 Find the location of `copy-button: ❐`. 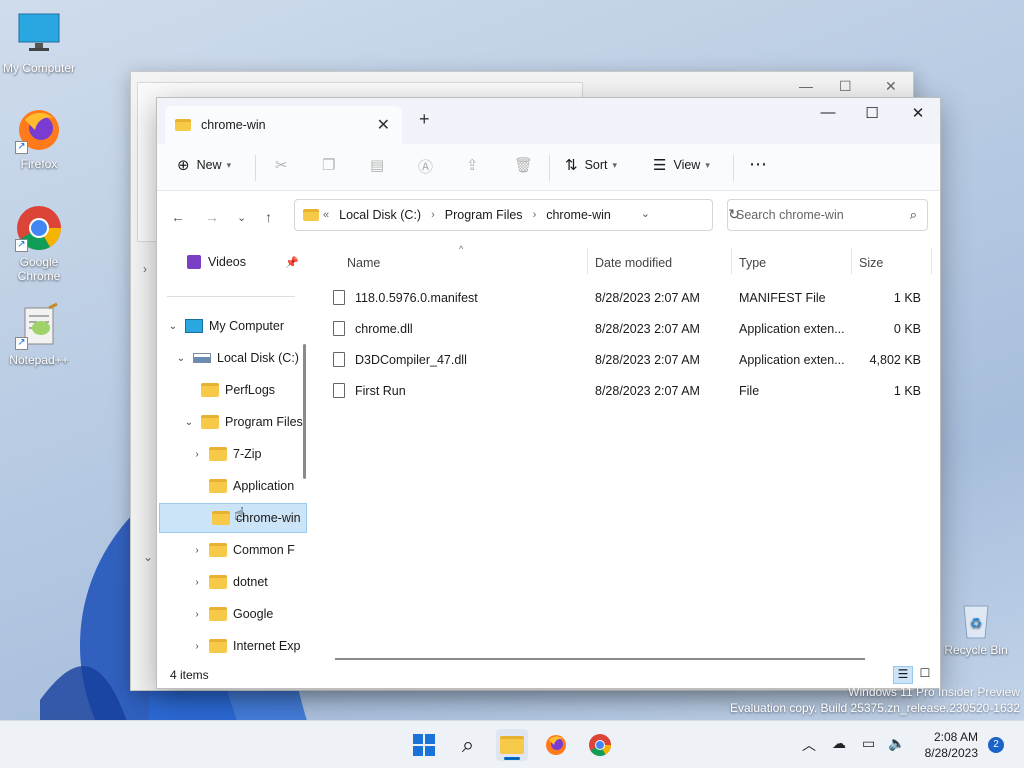

copy-button: ❐ is located at coordinates (328, 165).